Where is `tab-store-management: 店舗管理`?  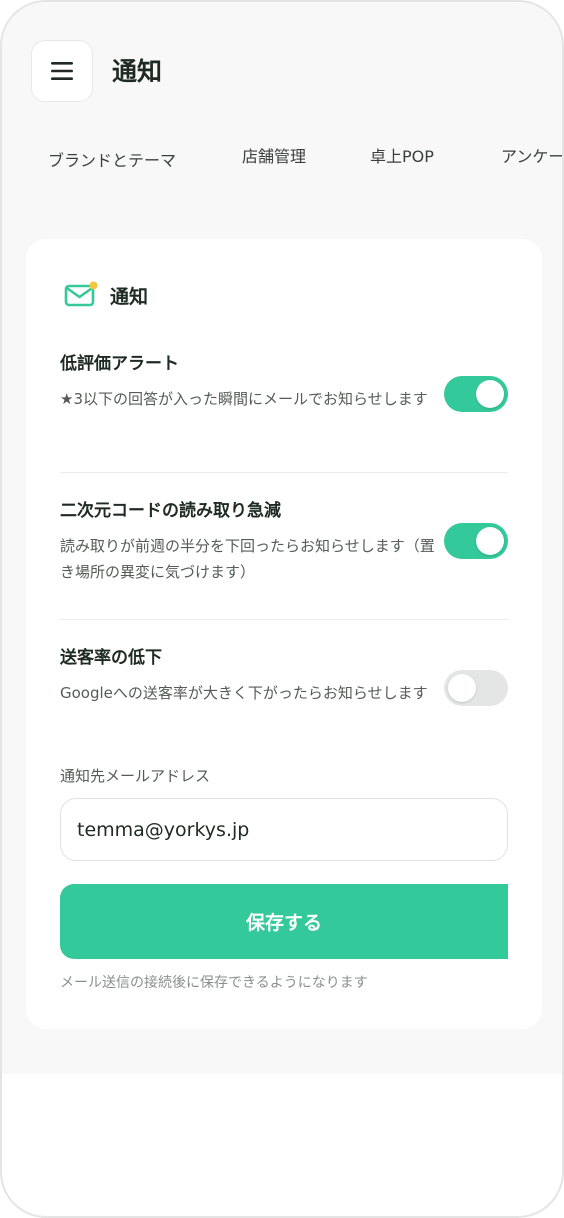
tab-store-management: 店舗管理 is located at coordinates (274, 157).